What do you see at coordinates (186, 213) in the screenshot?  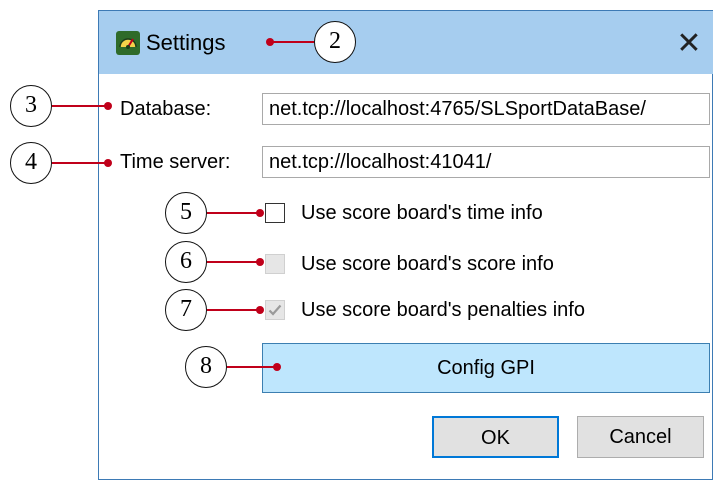 I see `callout-5: 5` at bounding box center [186, 213].